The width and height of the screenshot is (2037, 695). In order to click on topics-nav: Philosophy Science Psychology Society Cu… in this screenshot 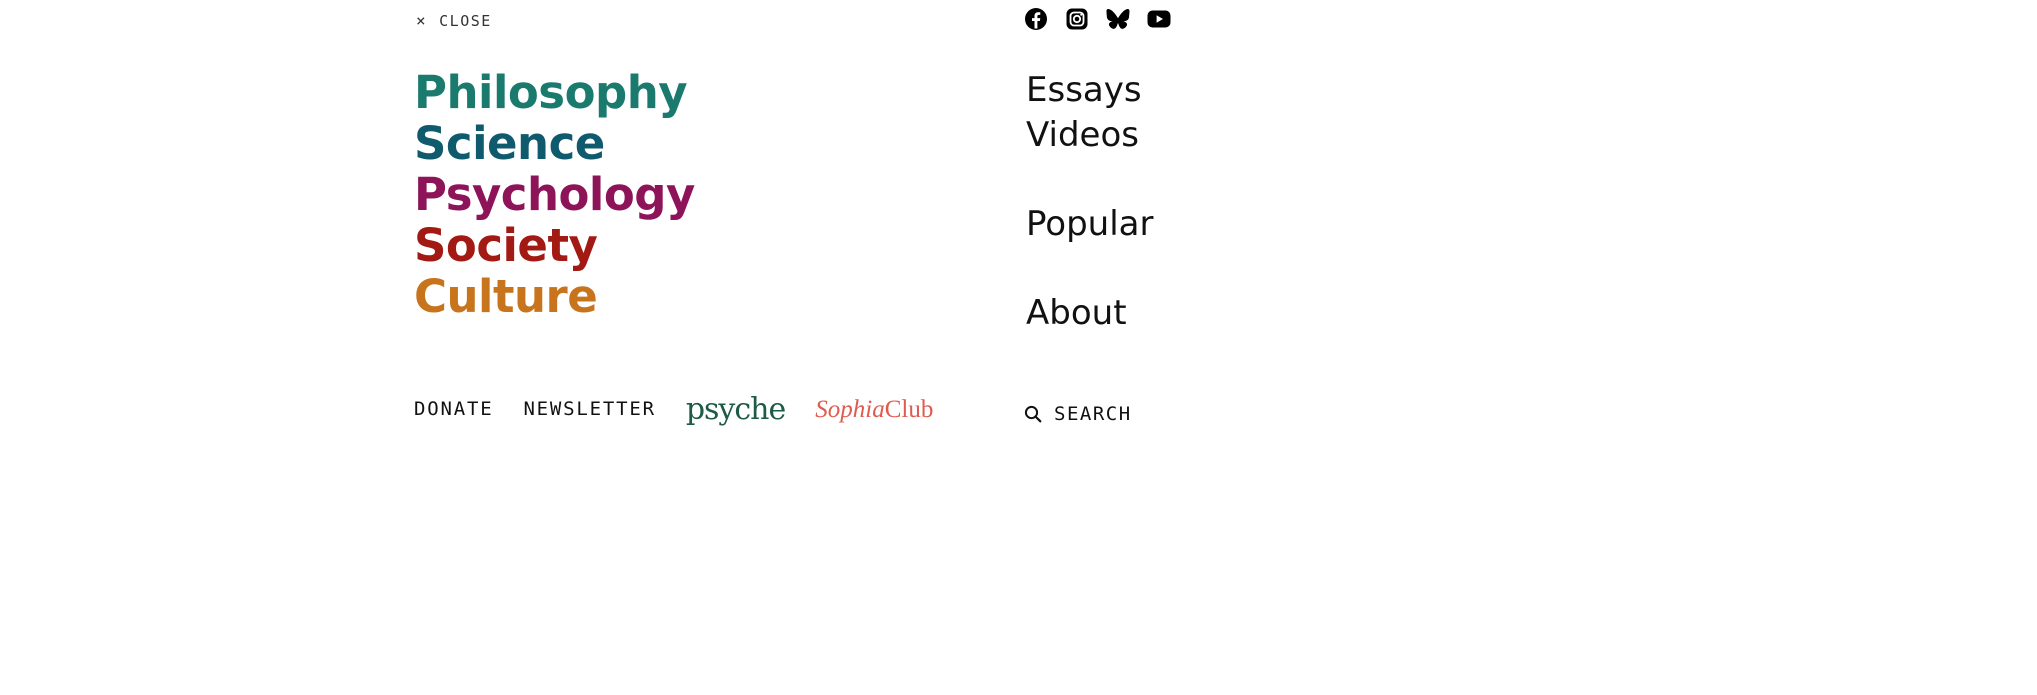, I will do `click(554, 194)`.